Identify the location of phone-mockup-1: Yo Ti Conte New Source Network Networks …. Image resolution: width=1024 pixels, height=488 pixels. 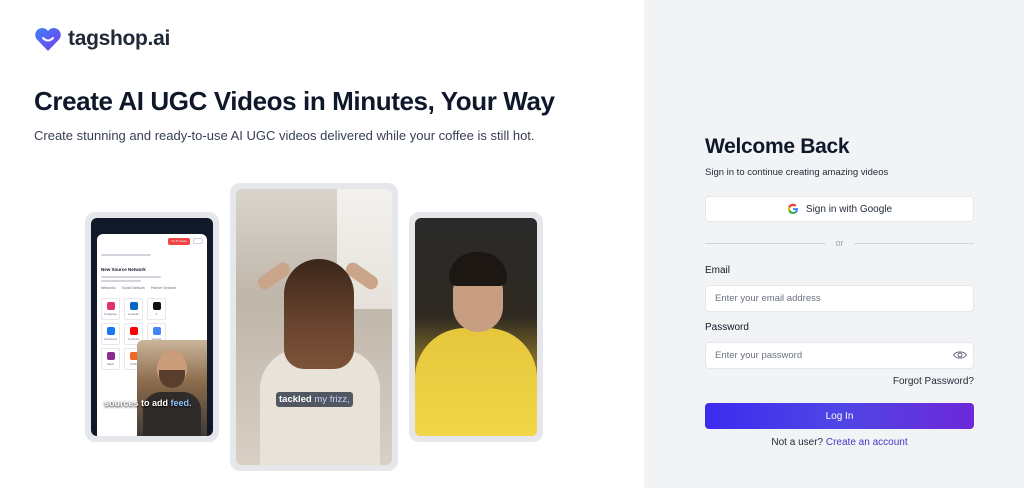
(152, 327).